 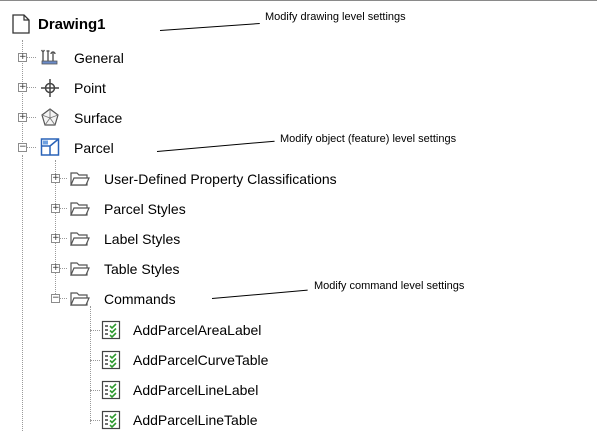 I want to click on point-icon, so click(x=50, y=88).